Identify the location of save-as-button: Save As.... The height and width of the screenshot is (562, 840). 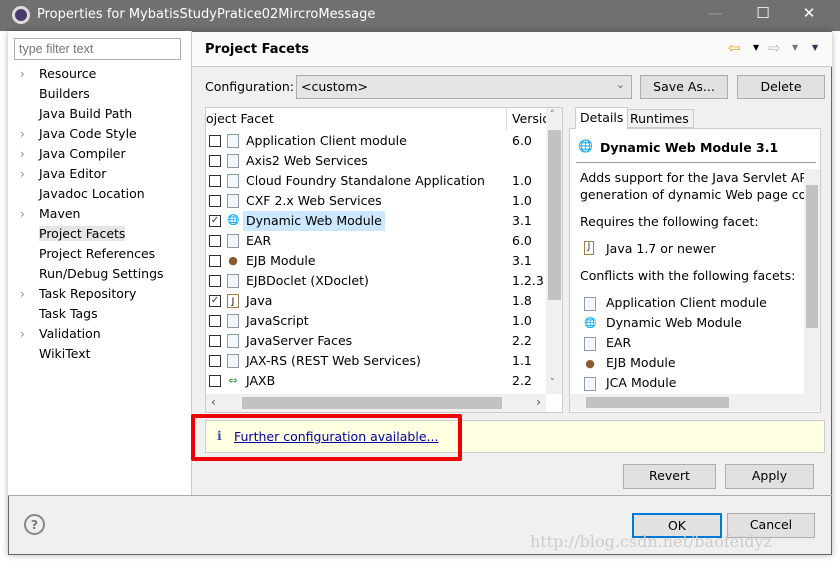
(684, 87).